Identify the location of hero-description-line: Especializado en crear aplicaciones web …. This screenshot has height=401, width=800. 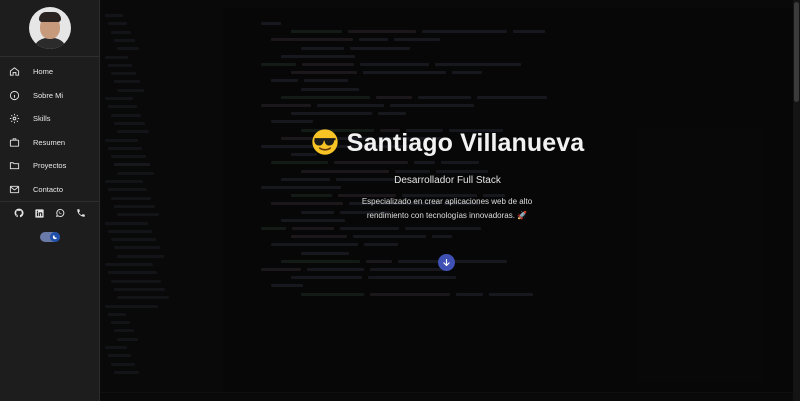
(447, 201).